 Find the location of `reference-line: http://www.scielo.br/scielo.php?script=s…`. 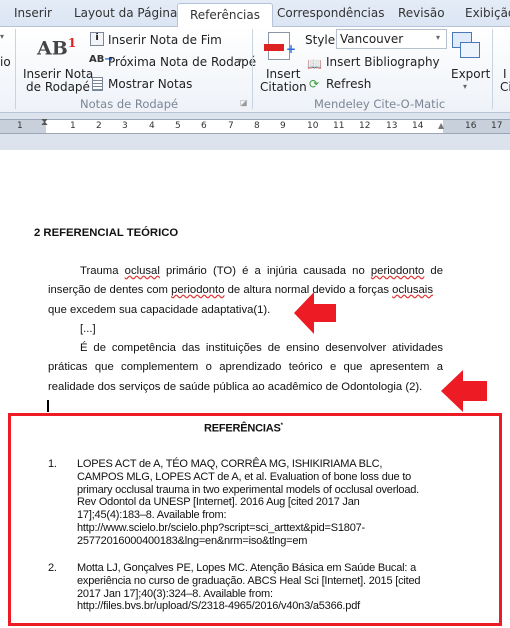

reference-line: http://www.scielo.br/scielo.php?script=s… is located at coordinates (221, 528).